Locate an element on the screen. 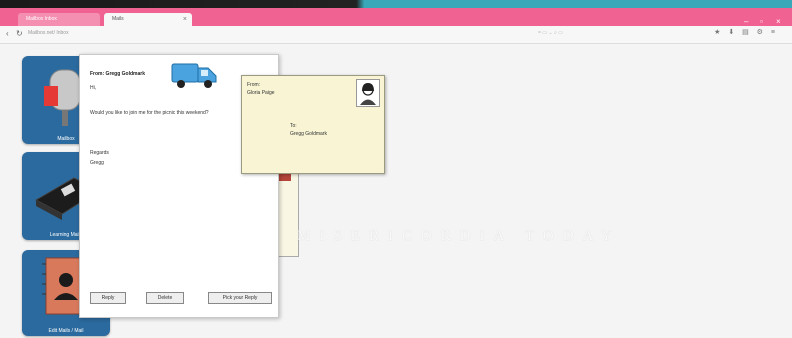 The image size is (792, 338). note-to-label: To: is located at coordinates (293, 126).